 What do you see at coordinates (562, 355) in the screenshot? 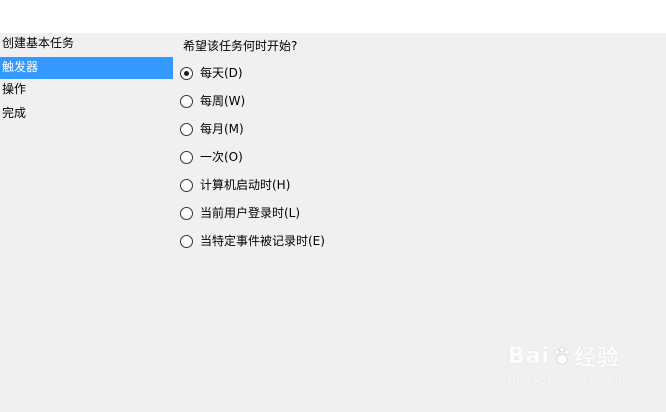
I see `paw-icon` at bounding box center [562, 355].